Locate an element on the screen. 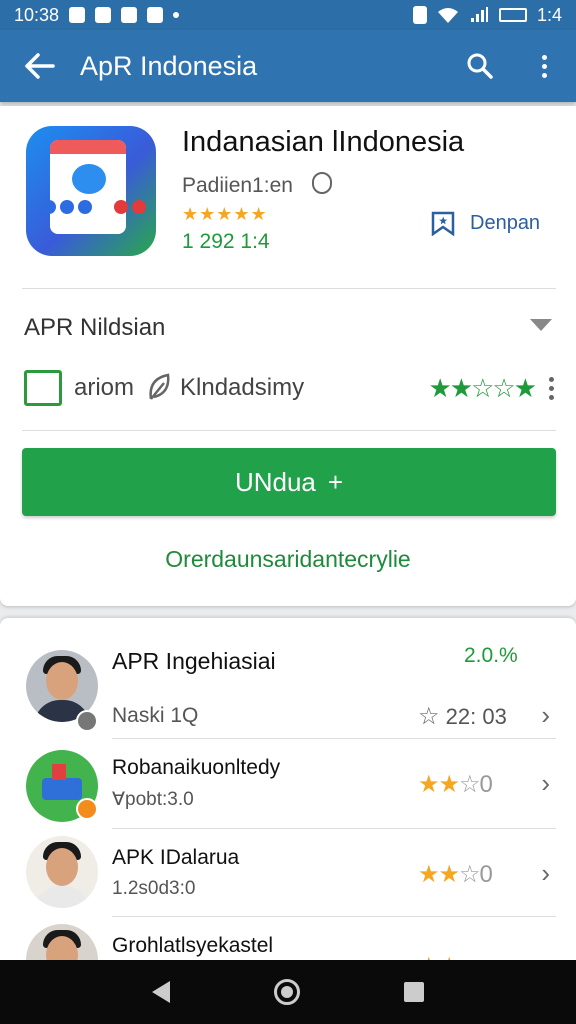 Image resolution: width=576 pixels, height=1024 pixels. list-item-name: APK IDalarua is located at coordinates (176, 857).